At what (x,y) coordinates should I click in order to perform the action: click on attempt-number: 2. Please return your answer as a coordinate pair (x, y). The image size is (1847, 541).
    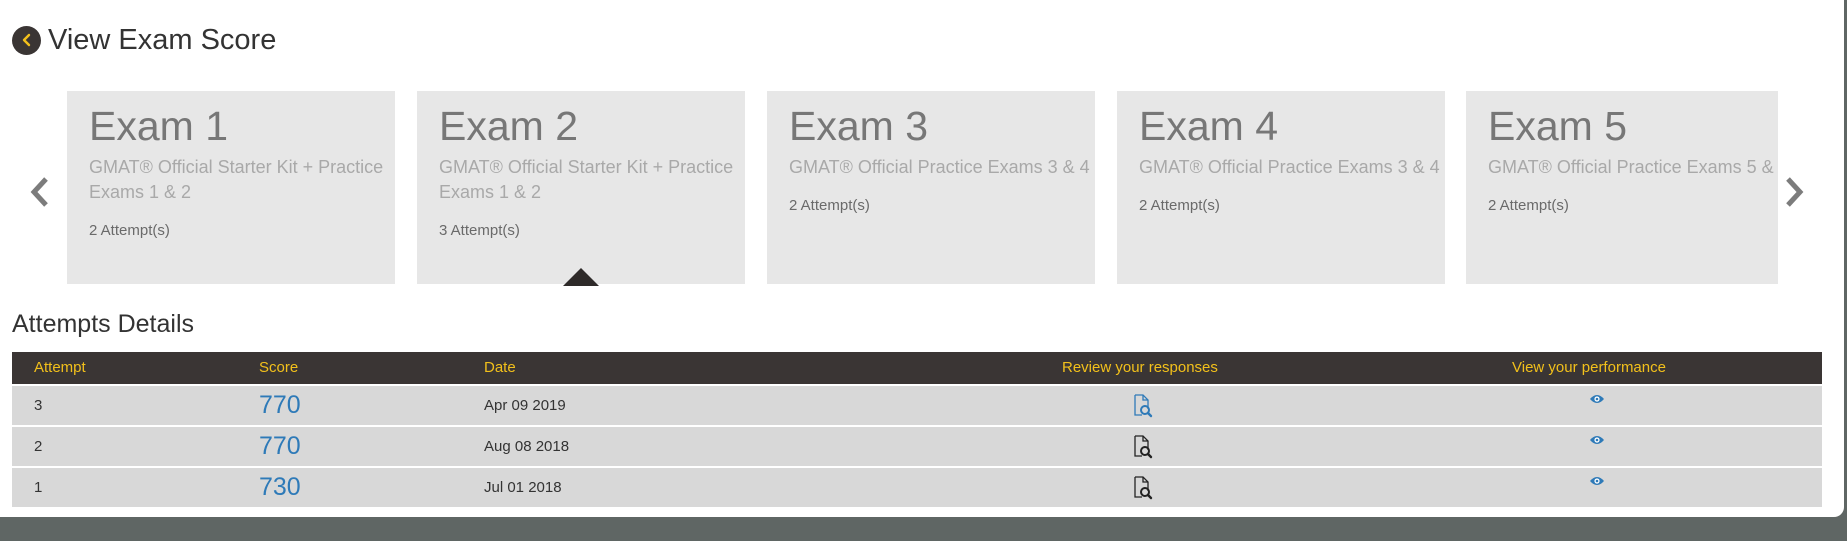
    Looking at the image, I should click on (38, 446).